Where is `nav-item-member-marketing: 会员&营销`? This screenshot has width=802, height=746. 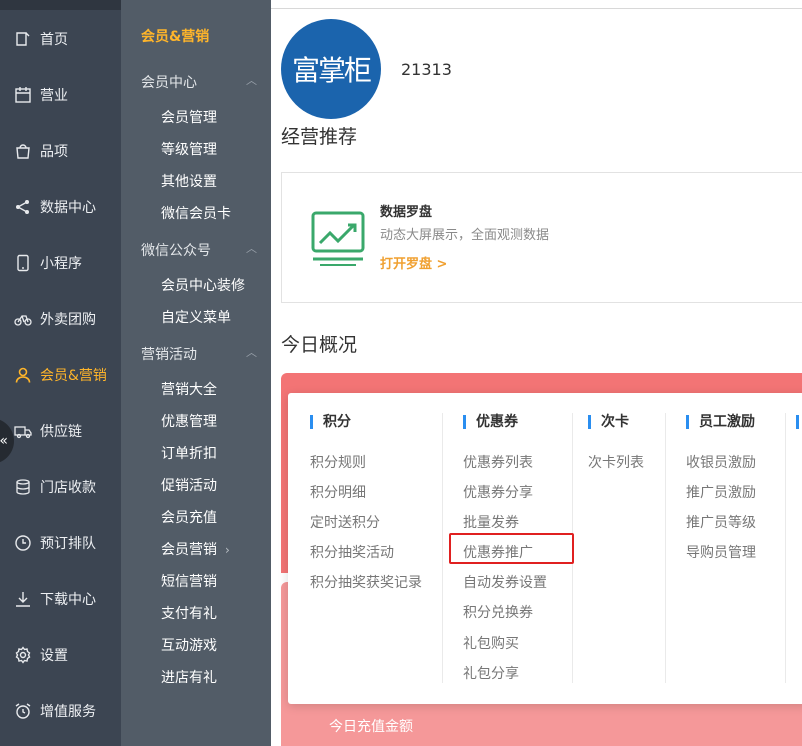
nav-item-member-marketing: 会员&营销 is located at coordinates (60, 375).